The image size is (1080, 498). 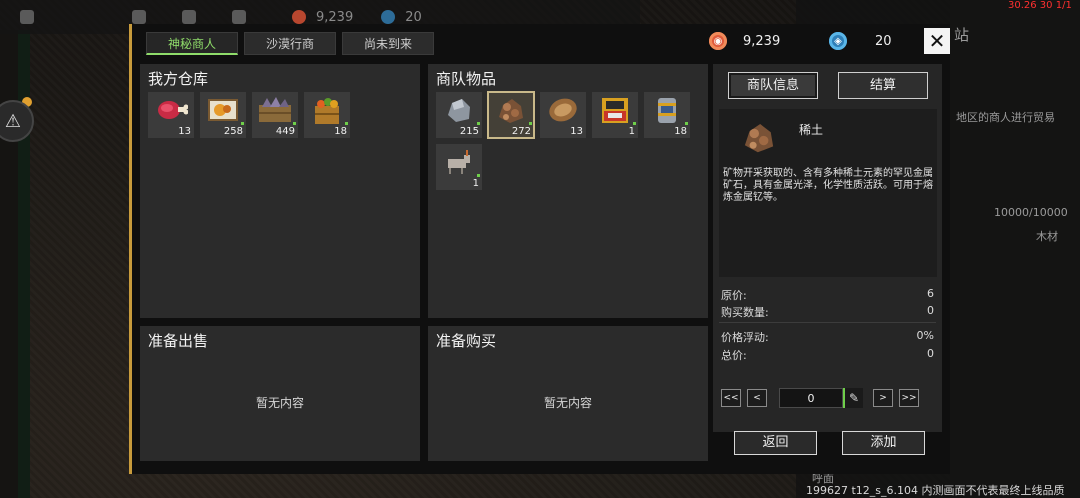 What do you see at coordinates (962, 35) in the screenshot?
I see `side-text-station: 站` at bounding box center [962, 35].